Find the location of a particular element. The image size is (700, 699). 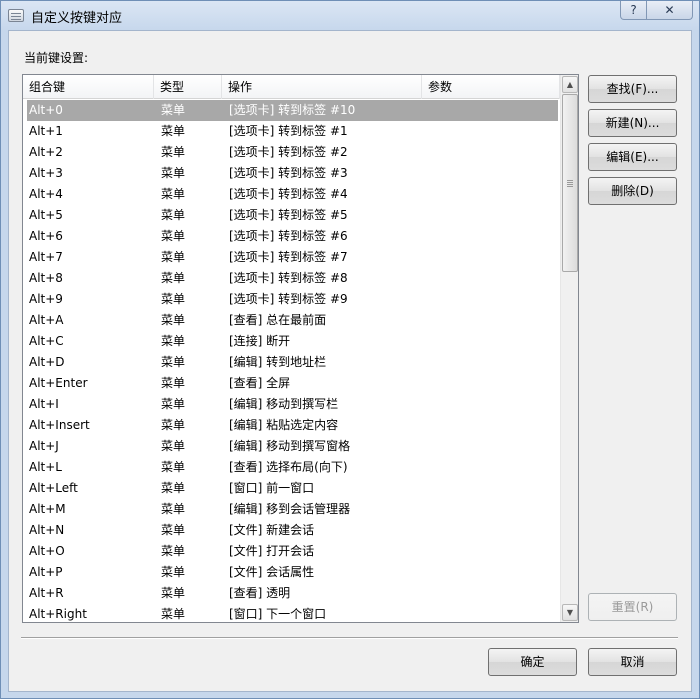

key-cell: Alt+N is located at coordinates (47, 530).